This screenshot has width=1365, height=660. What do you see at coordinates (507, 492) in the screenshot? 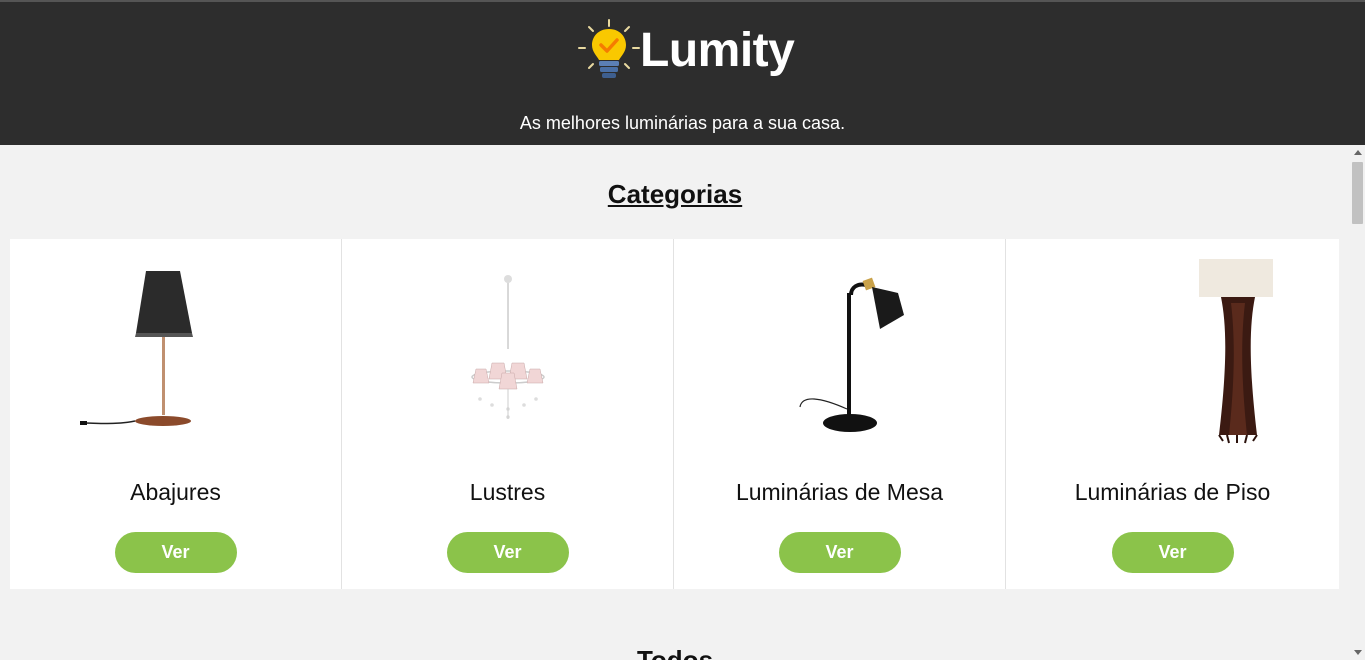
I see `category-name: Lustres` at bounding box center [507, 492].